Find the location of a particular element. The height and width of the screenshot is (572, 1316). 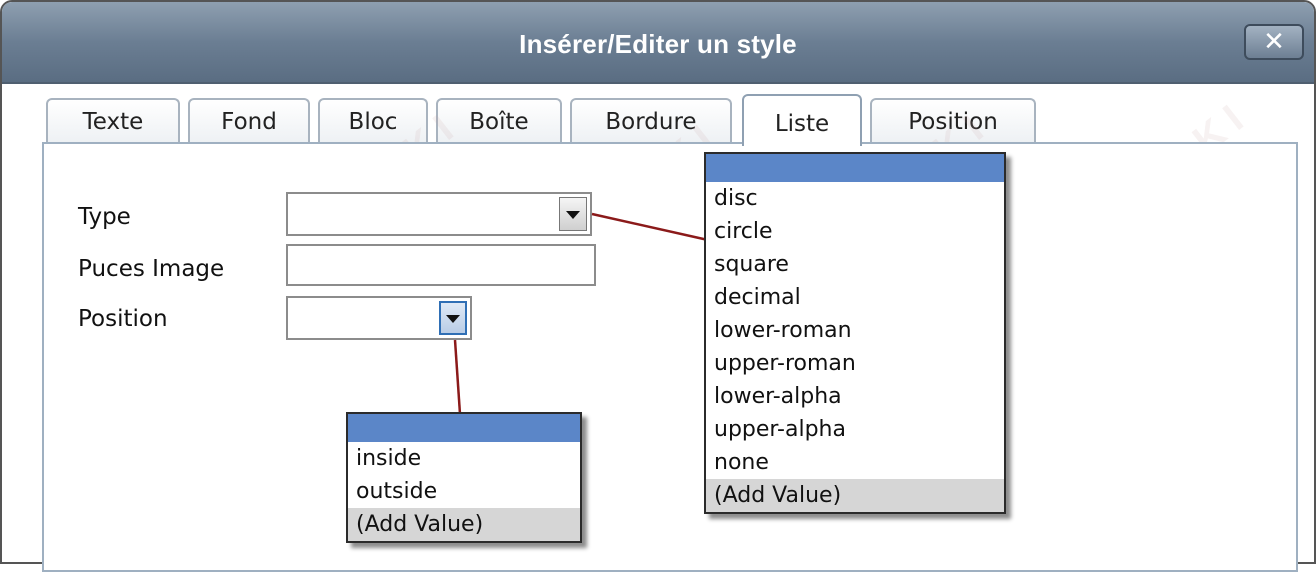

position-options-list: inside outside (Add Value) is located at coordinates (464, 477).